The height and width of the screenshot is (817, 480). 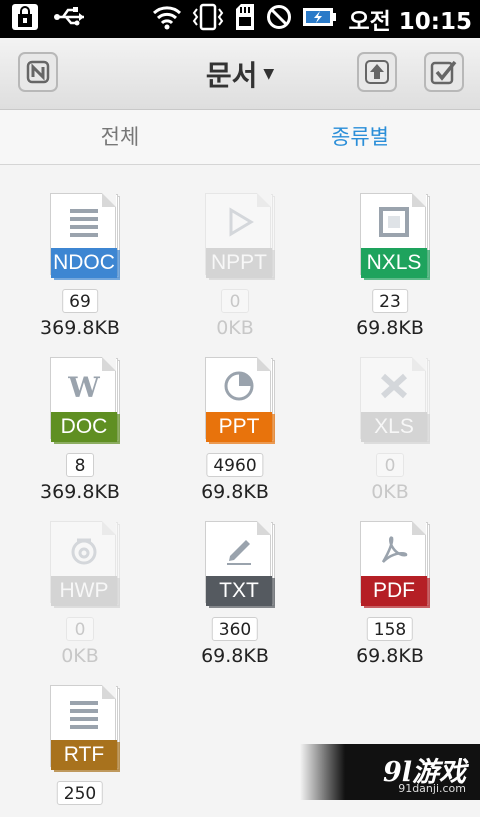 I want to click on file-type-hwp: HWP 0 0KB, so click(x=80, y=580).